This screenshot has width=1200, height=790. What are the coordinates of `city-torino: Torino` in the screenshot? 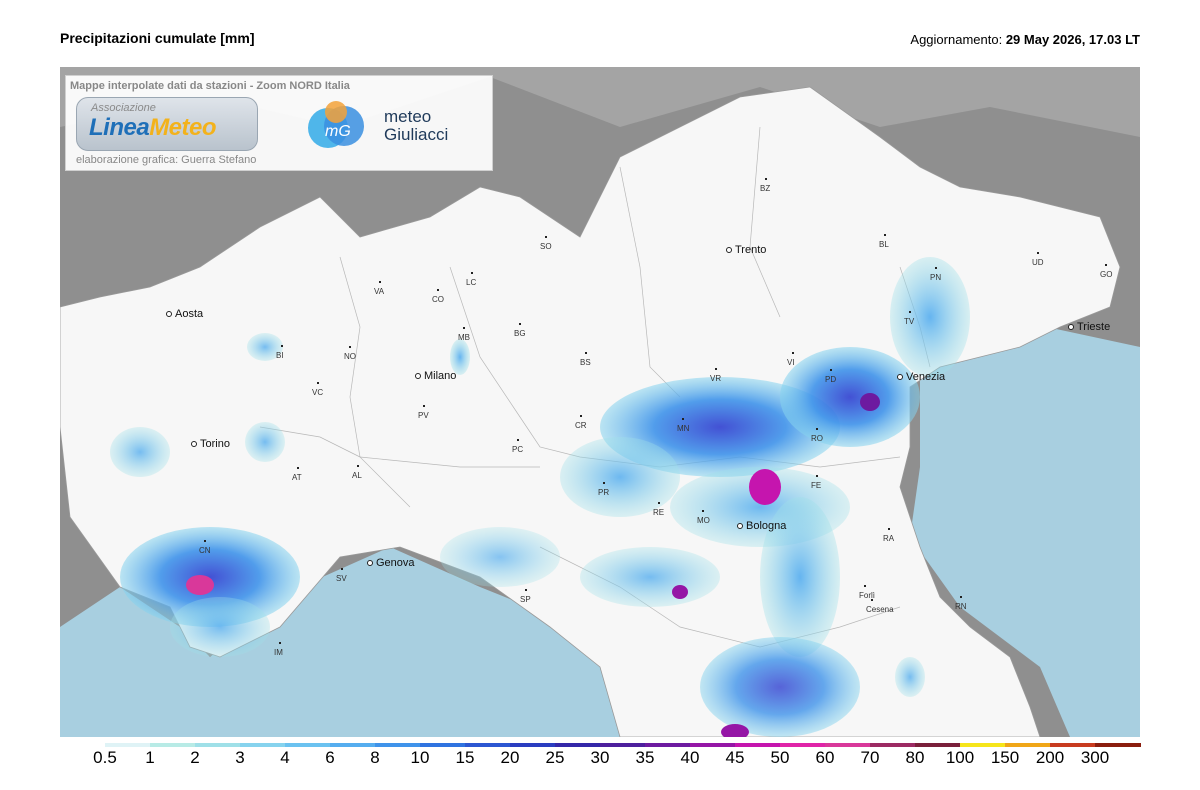 It's located at (210, 444).